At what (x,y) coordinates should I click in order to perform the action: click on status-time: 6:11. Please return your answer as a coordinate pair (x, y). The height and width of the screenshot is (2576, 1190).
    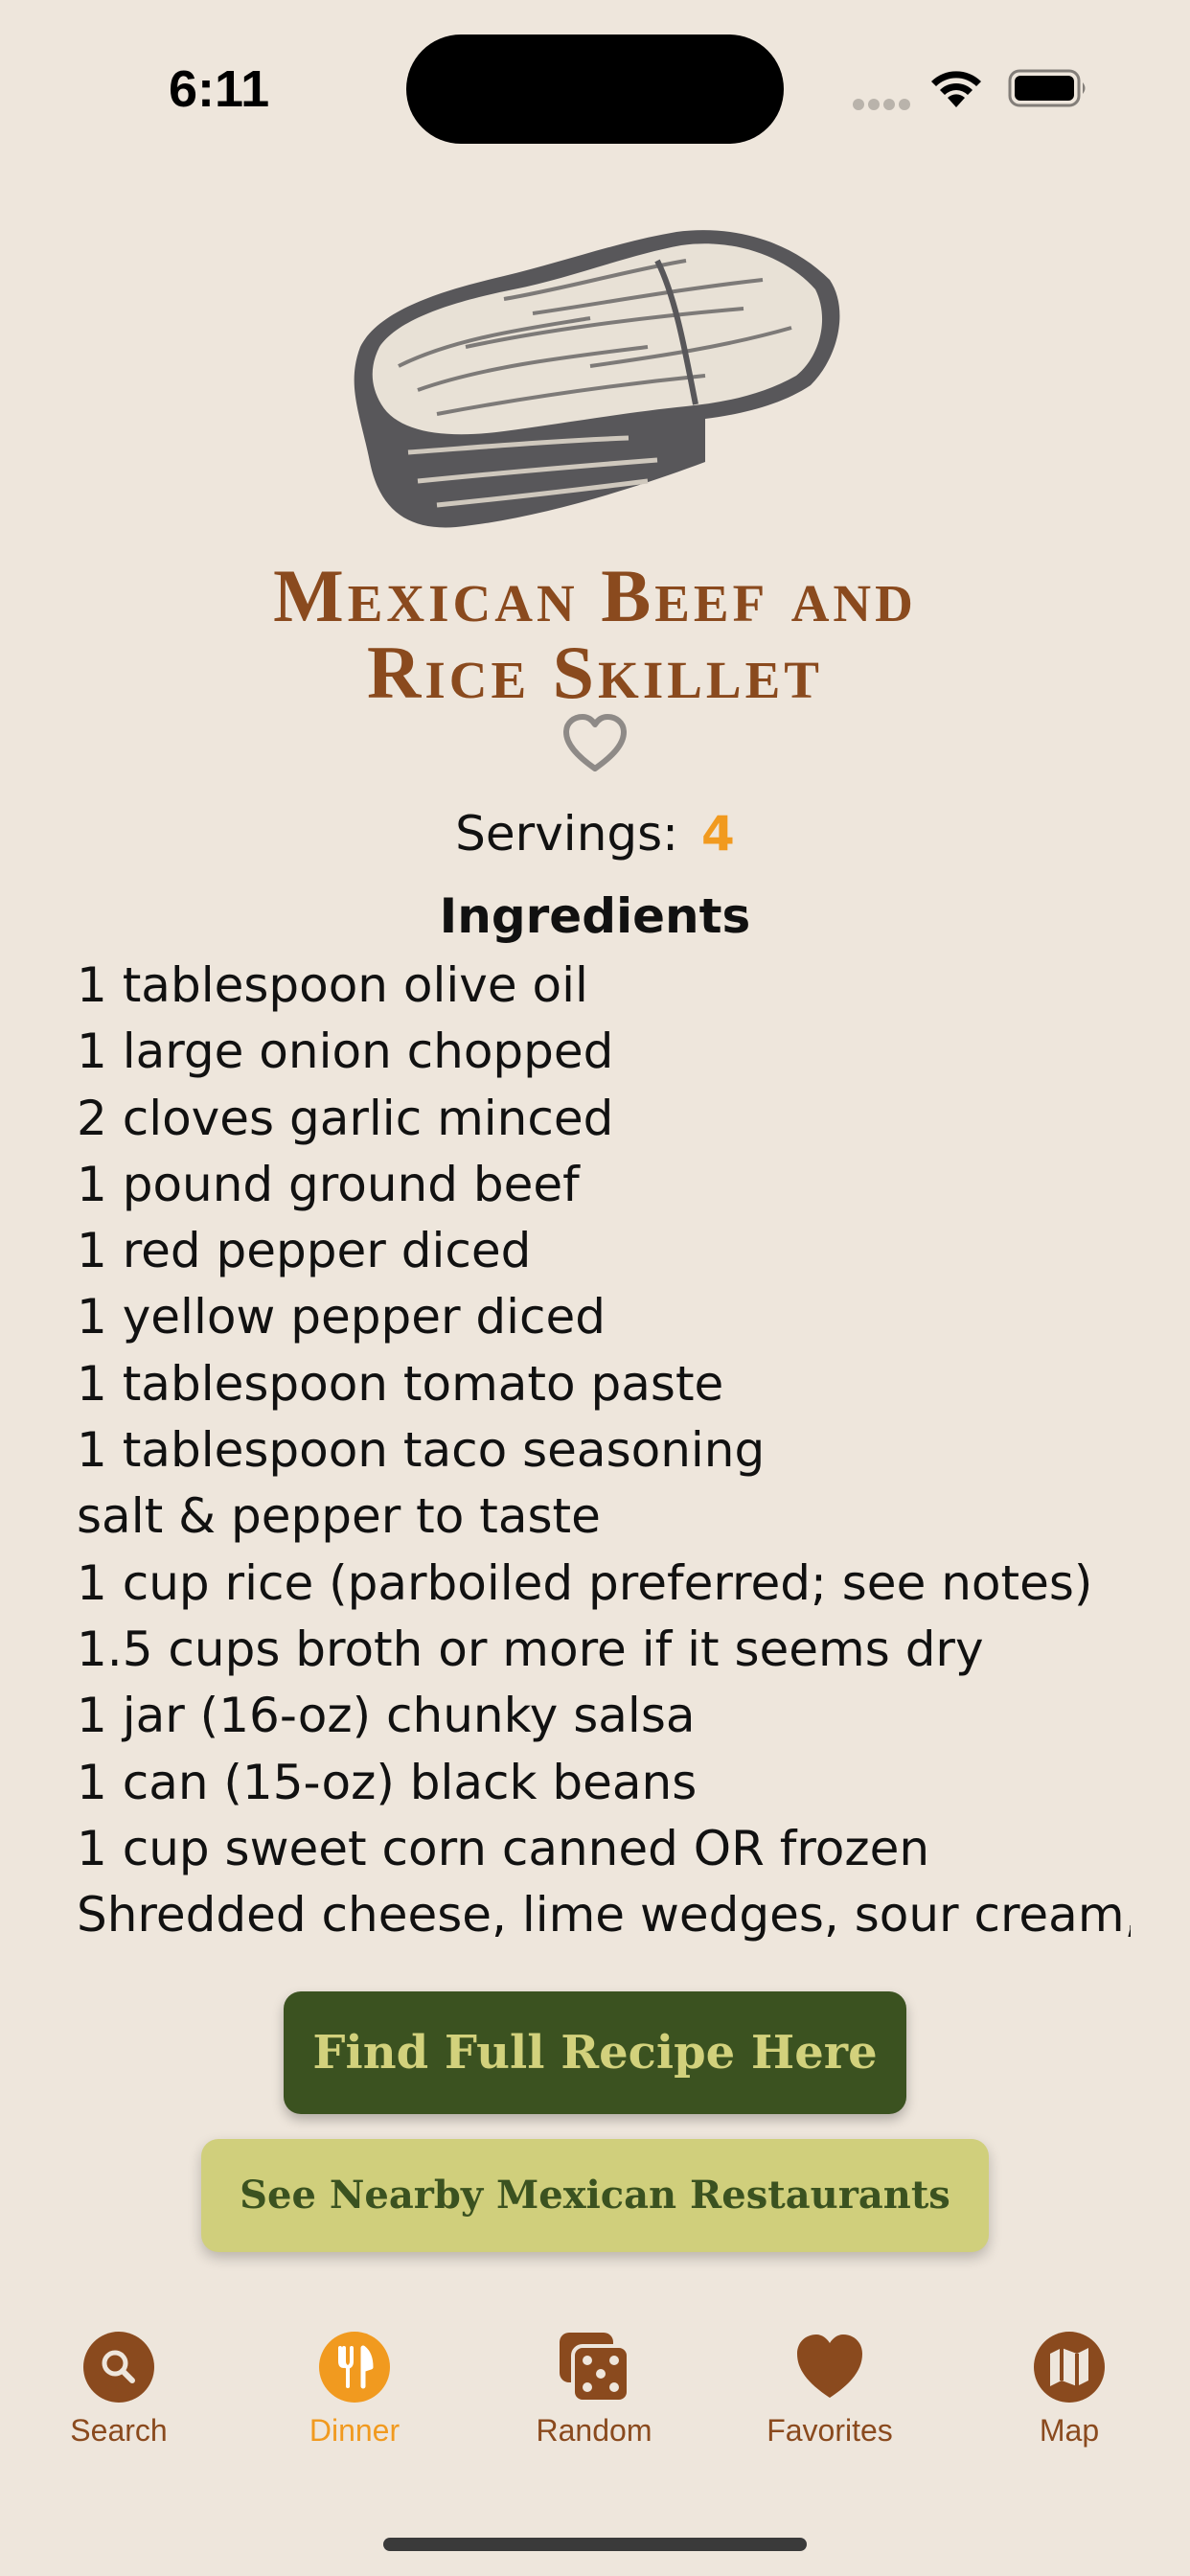
    Looking at the image, I should click on (220, 89).